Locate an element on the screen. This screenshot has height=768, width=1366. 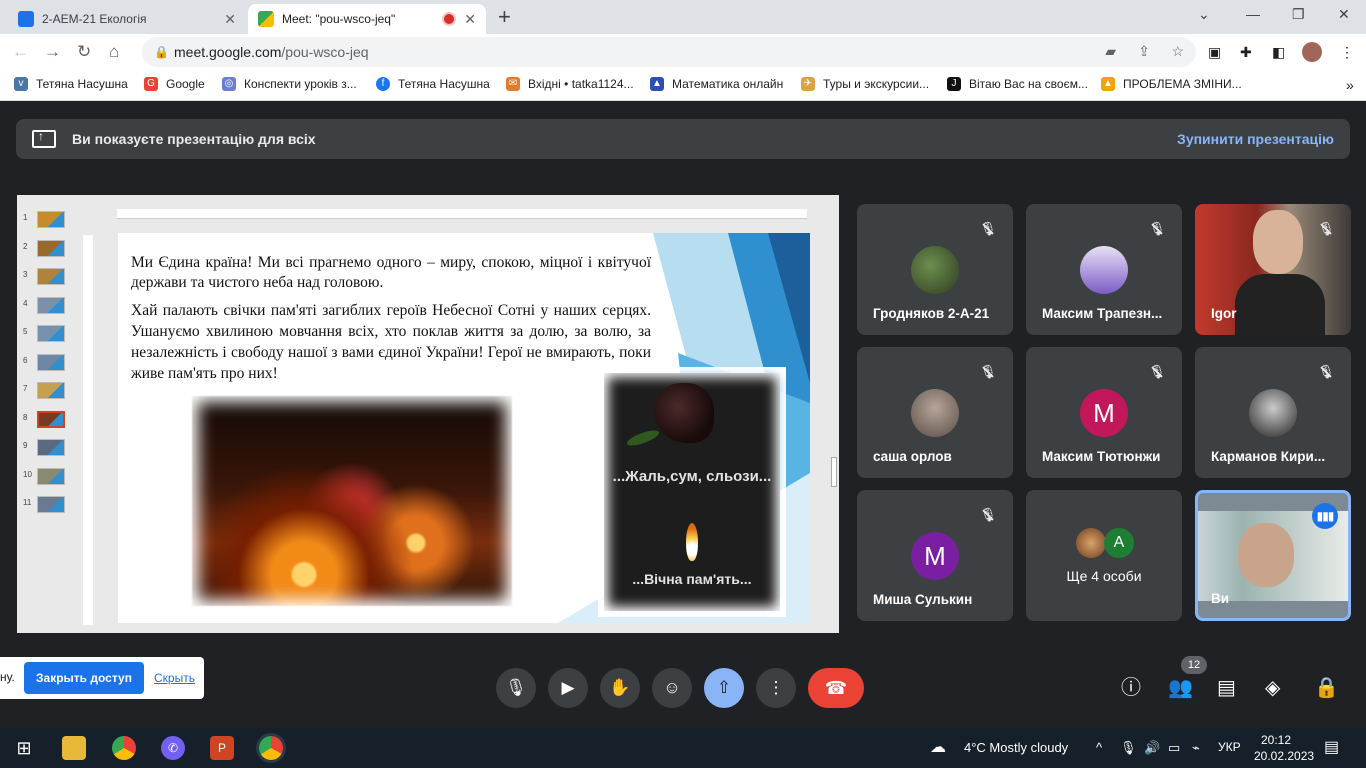
participant-name: Ви is located at coordinates (1220, 598).